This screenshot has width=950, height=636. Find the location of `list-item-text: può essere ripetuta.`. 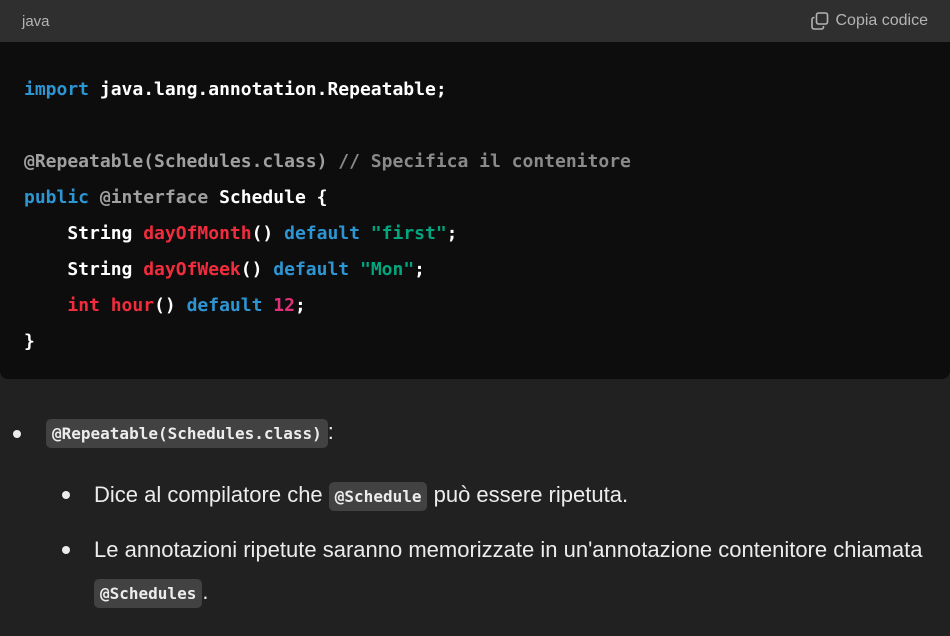

list-item-text: può essere ripetuta. is located at coordinates (528, 494).